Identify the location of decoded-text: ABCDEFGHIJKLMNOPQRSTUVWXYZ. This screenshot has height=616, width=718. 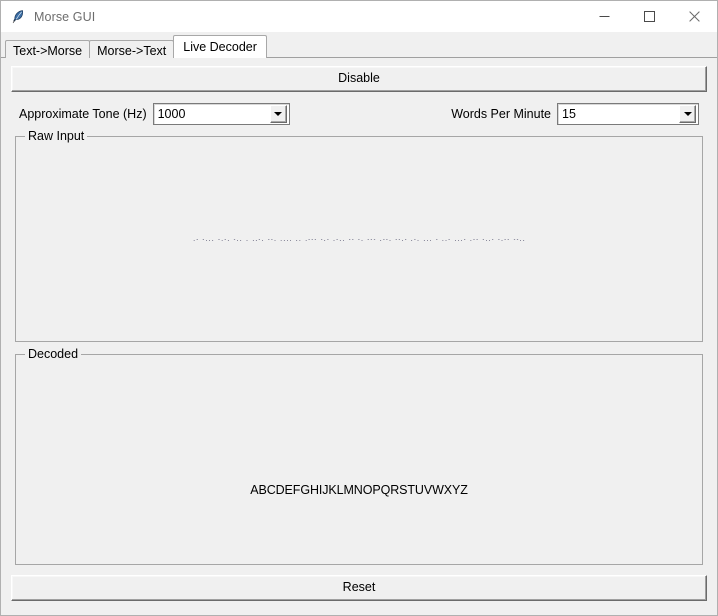
(359, 489).